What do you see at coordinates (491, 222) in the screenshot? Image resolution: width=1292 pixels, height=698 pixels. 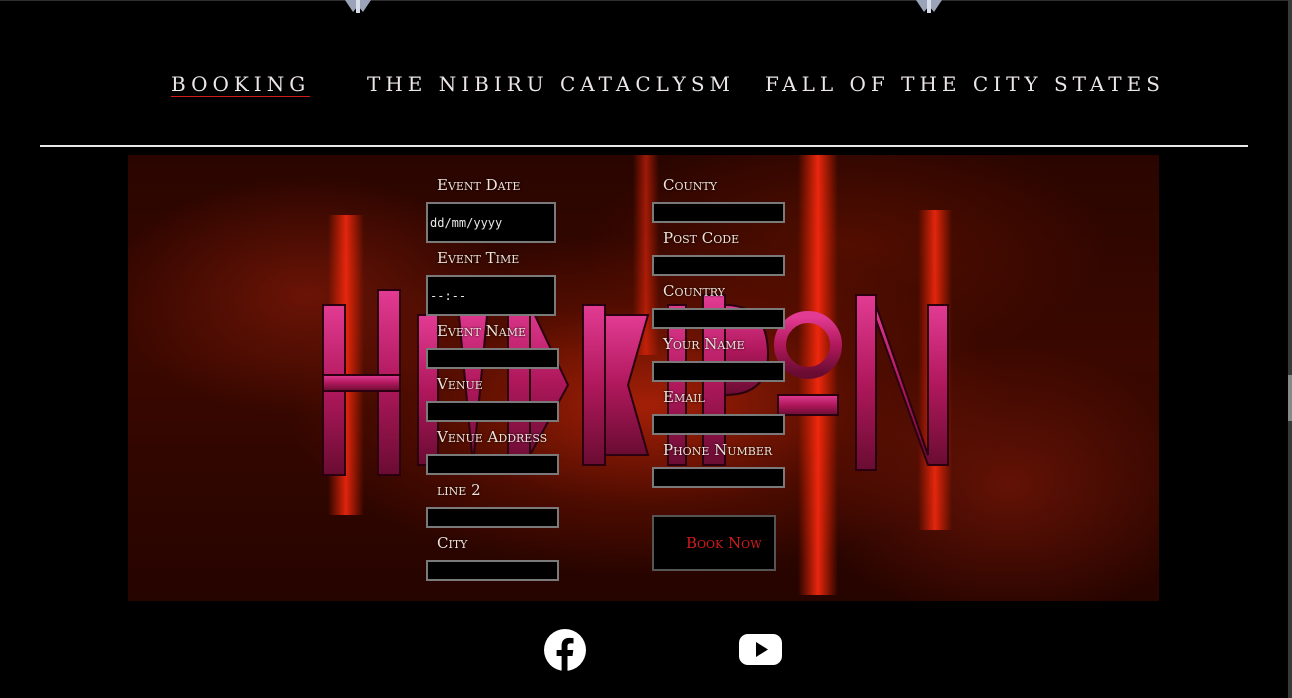 I see `event-date-input` at bounding box center [491, 222].